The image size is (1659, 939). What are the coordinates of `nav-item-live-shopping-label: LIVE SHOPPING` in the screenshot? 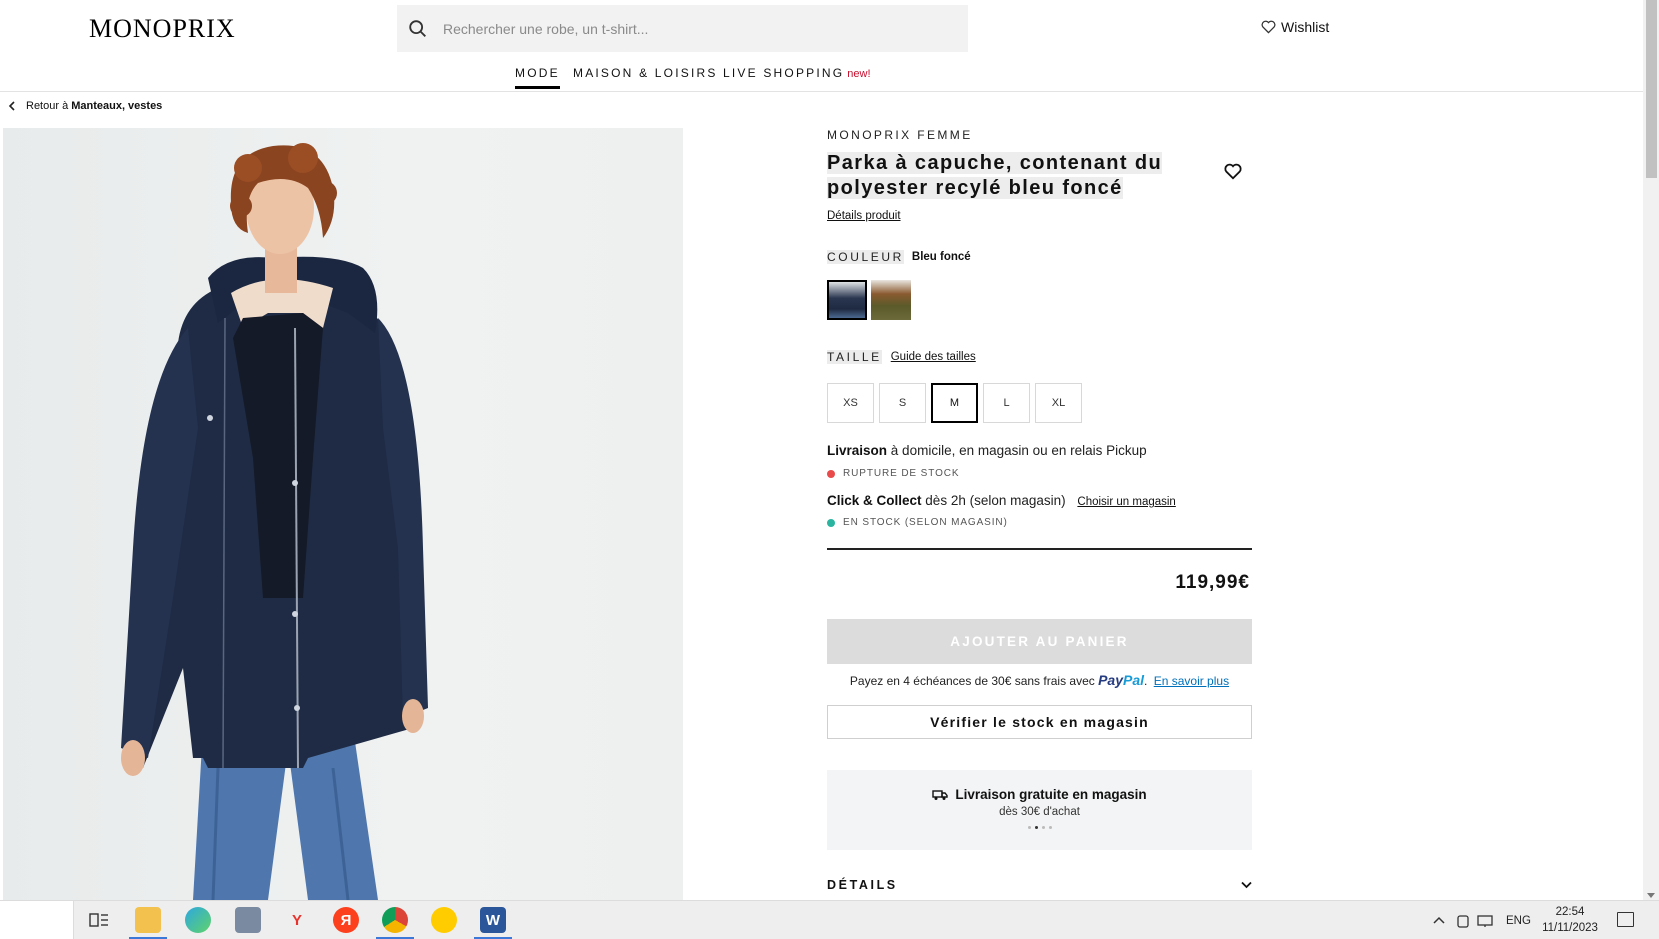 It's located at (784, 73).